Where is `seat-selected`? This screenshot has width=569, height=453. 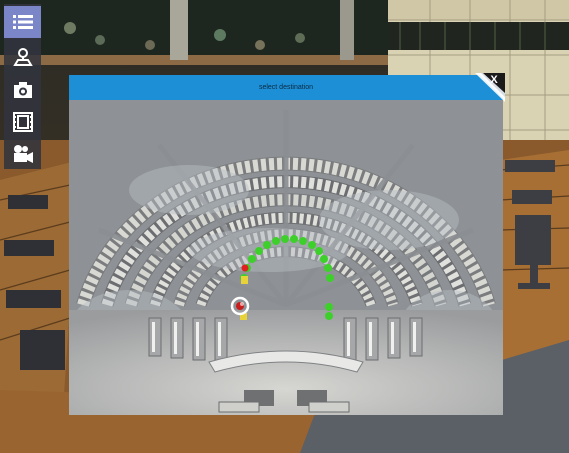 seat-selected is located at coordinates (245, 268).